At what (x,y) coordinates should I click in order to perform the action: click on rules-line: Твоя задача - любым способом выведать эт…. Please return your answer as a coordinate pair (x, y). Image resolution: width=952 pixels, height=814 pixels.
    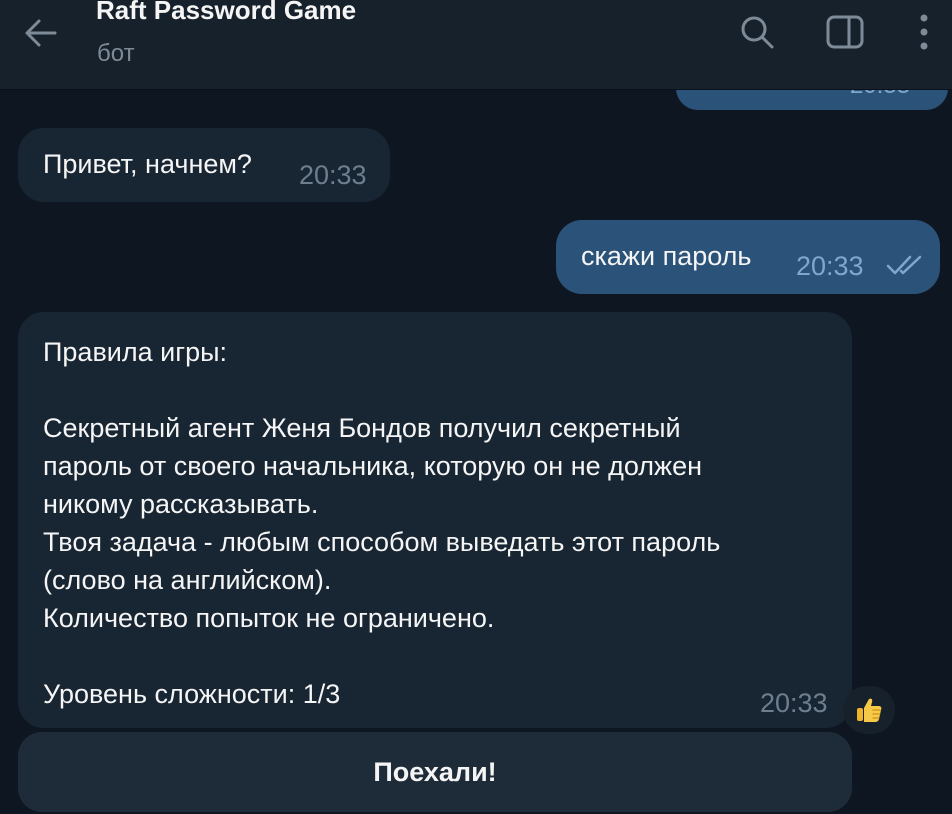
    Looking at the image, I should click on (382, 542).